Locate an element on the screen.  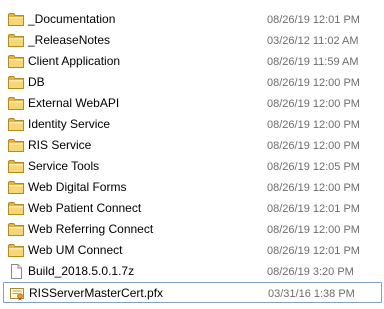
folder-row: Web Digital Forms 08/26/19 12:00 PM is located at coordinates (192, 187).